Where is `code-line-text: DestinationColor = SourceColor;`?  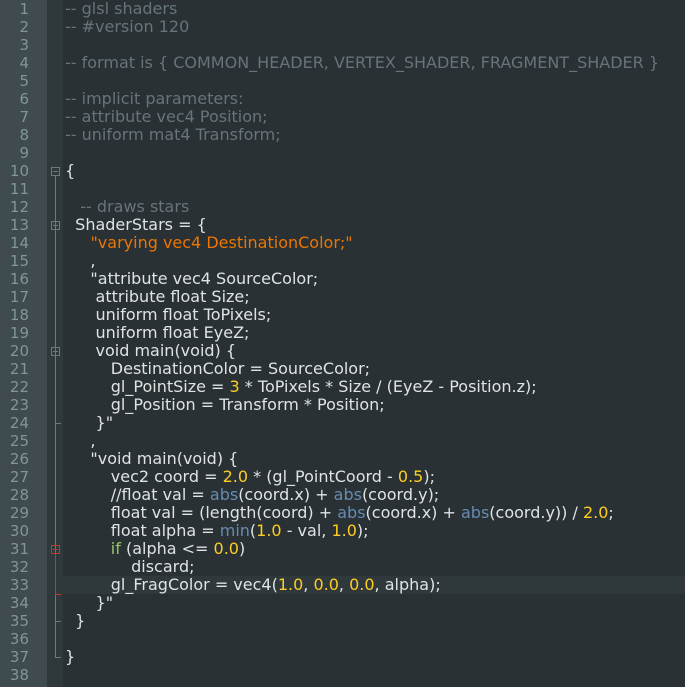
code-line-text: DestinationColor = SourceColor; is located at coordinates (217, 369).